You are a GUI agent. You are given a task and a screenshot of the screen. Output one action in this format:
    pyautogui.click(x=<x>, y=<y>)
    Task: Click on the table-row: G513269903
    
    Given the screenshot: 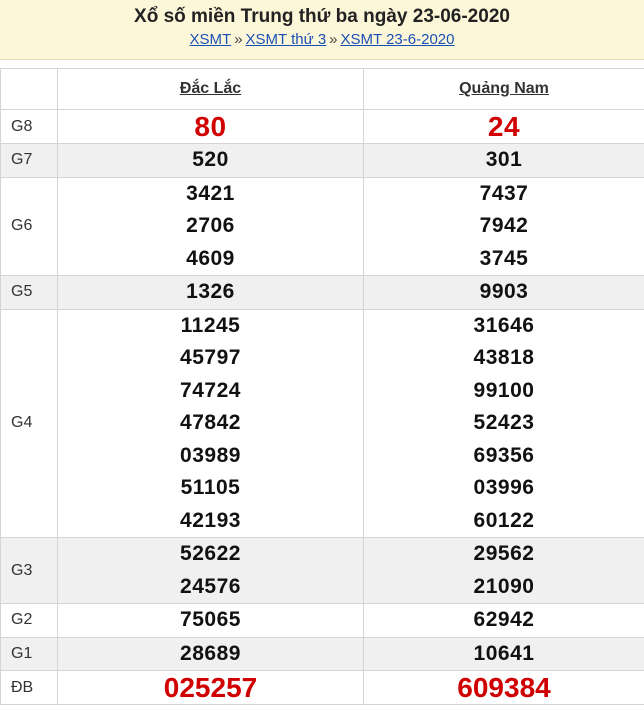 What is the action you would take?
    pyautogui.click(x=322, y=293)
    